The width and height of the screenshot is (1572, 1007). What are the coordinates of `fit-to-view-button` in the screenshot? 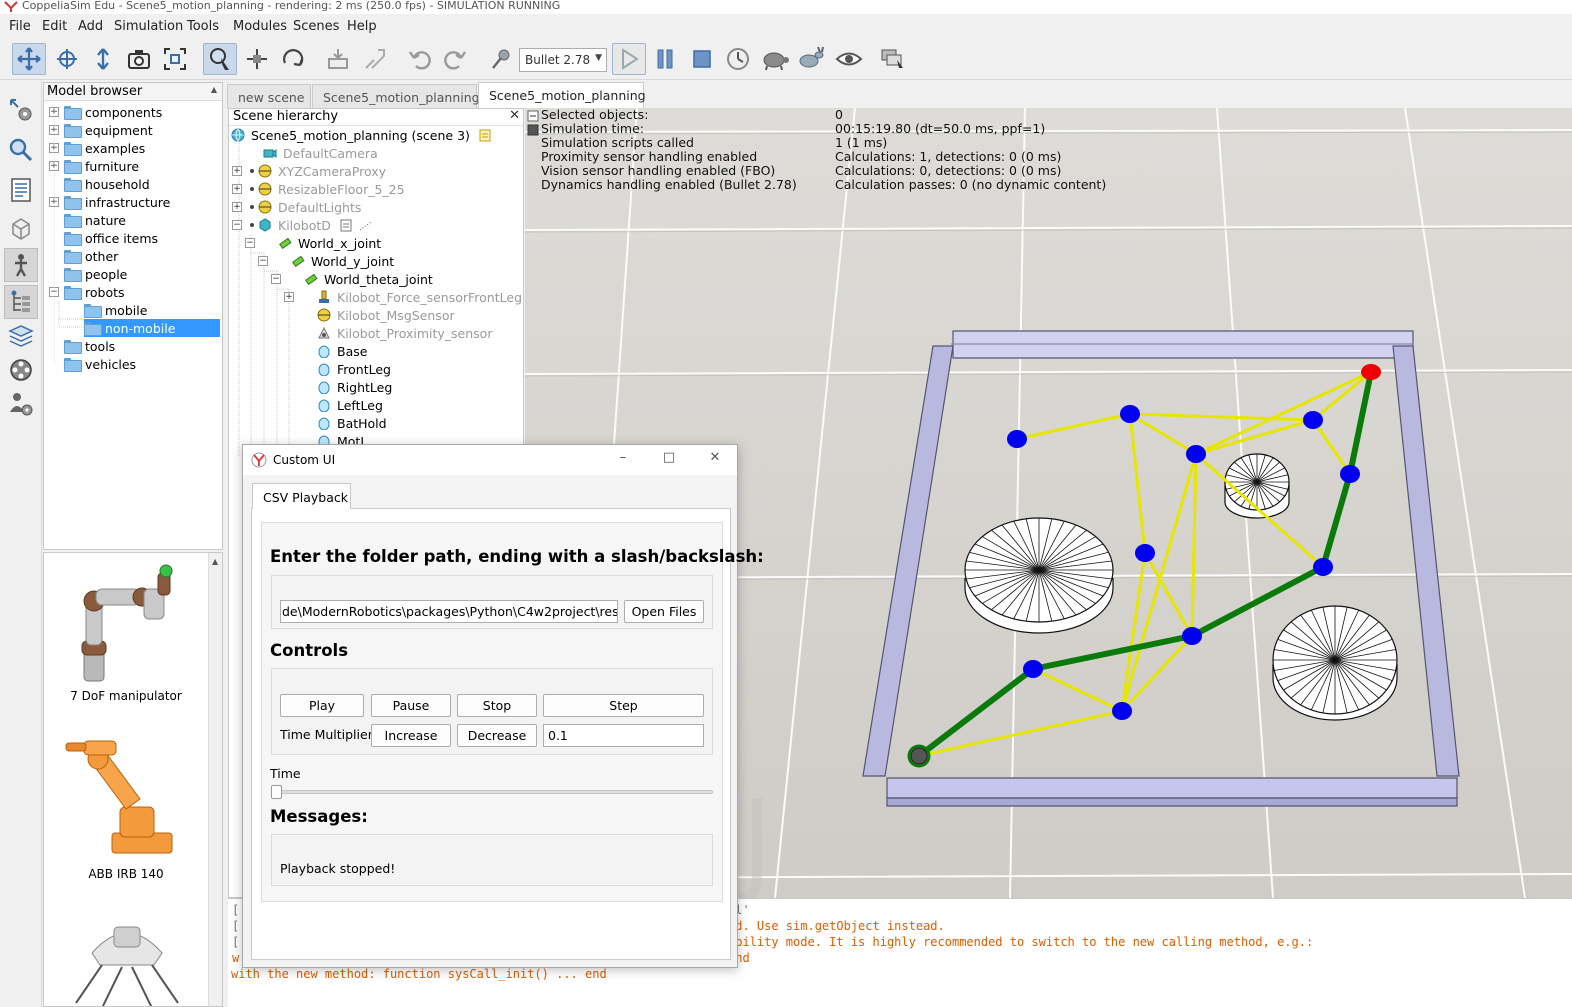 It's located at (175, 59).